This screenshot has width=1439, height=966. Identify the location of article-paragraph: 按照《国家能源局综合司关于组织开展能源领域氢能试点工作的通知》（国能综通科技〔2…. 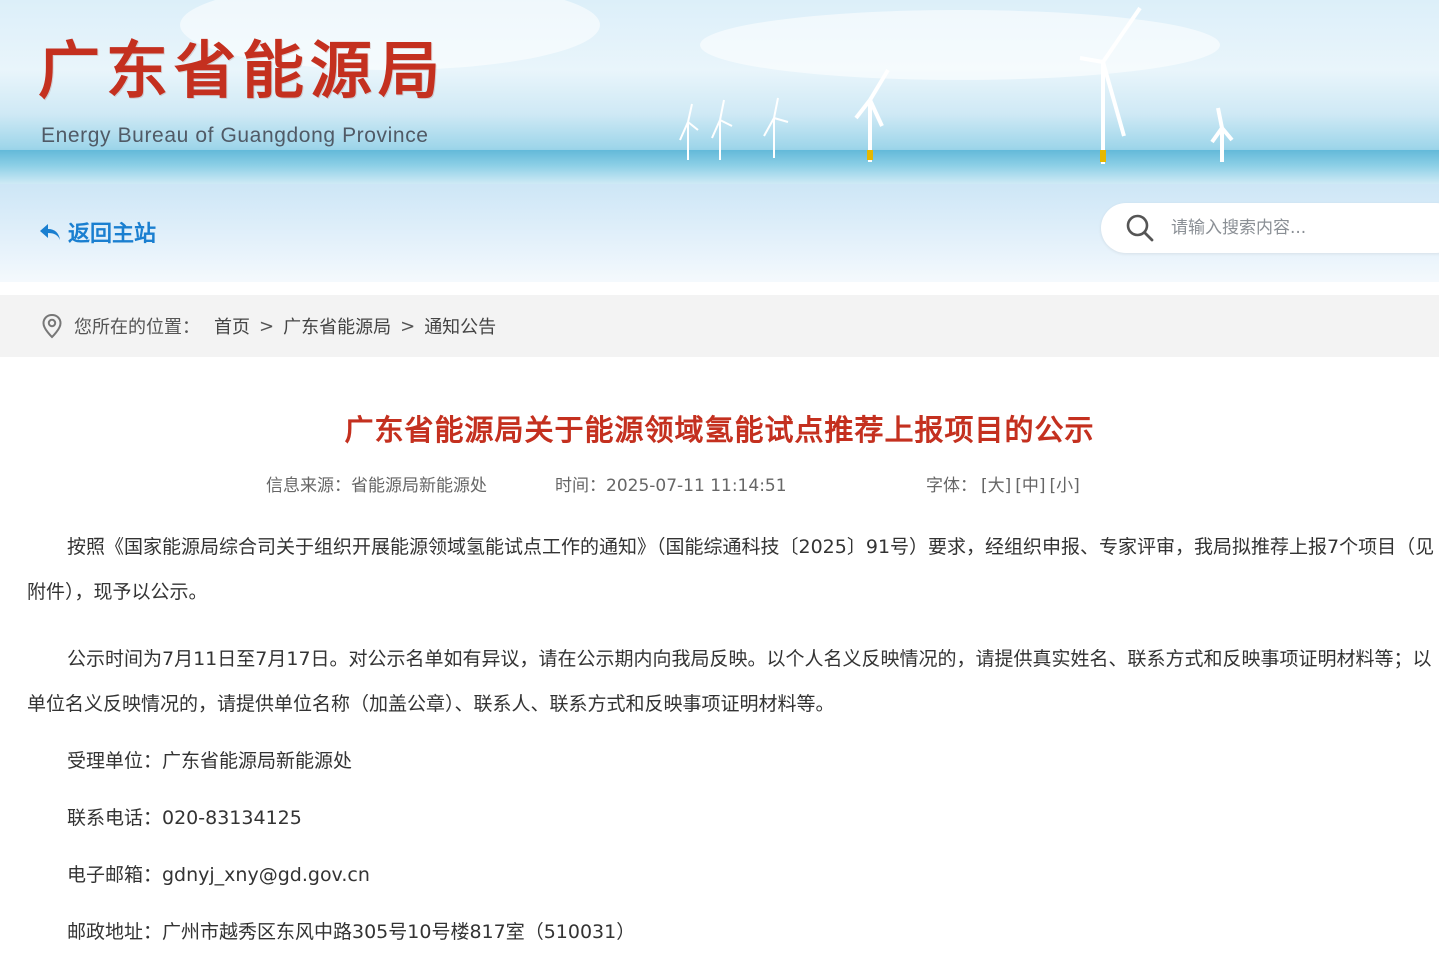
(731, 569).